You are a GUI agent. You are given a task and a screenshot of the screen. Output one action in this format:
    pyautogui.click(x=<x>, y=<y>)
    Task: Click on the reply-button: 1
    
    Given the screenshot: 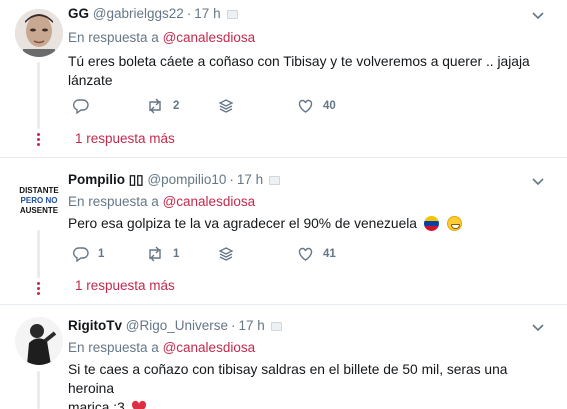 What is the action you would take?
    pyautogui.click(x=88, y=254)
    